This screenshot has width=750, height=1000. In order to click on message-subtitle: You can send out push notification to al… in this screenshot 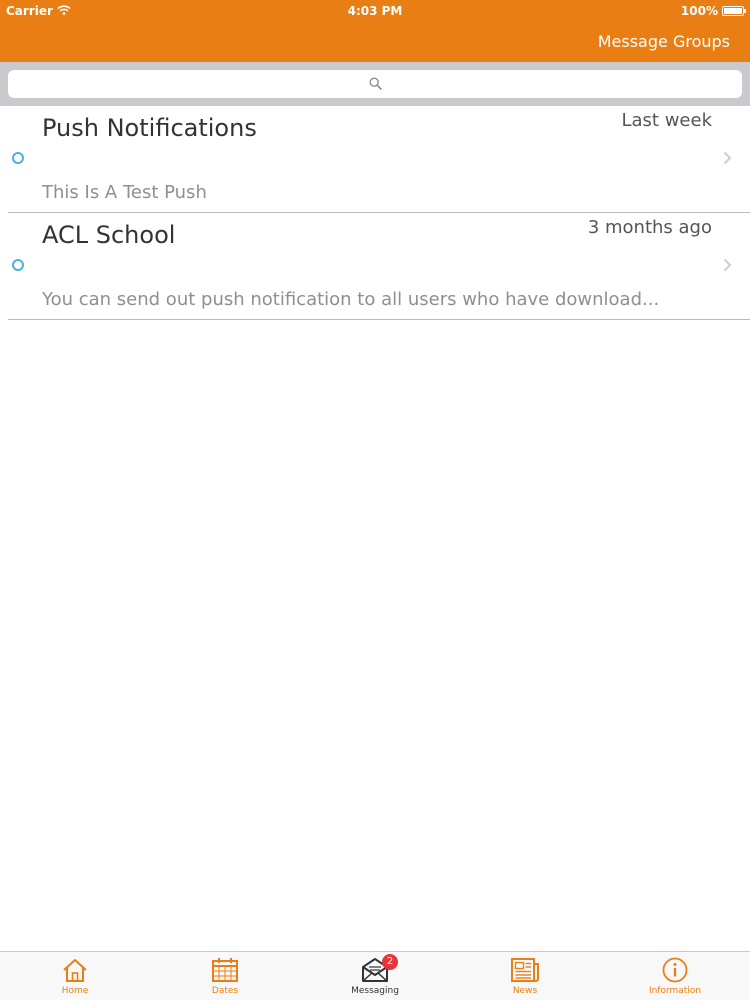, I will do `click(351, 299)`.